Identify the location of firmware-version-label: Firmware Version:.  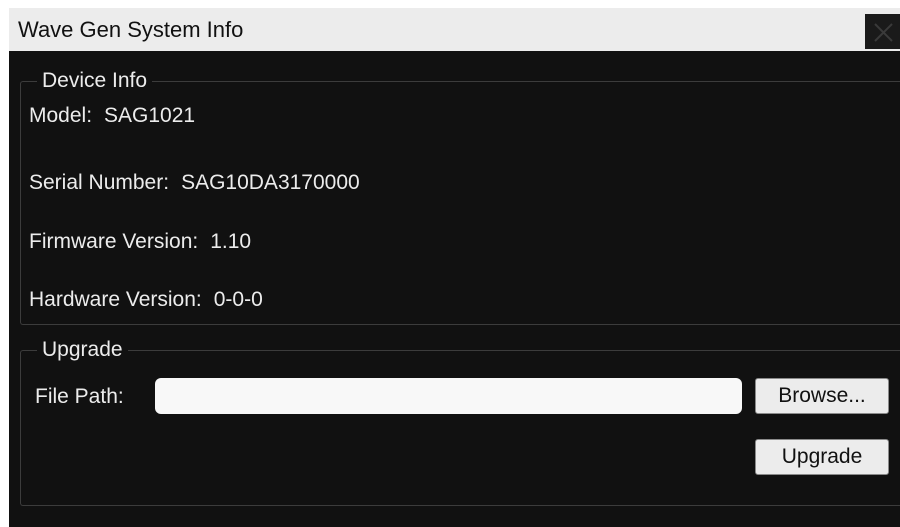
(114, 241).